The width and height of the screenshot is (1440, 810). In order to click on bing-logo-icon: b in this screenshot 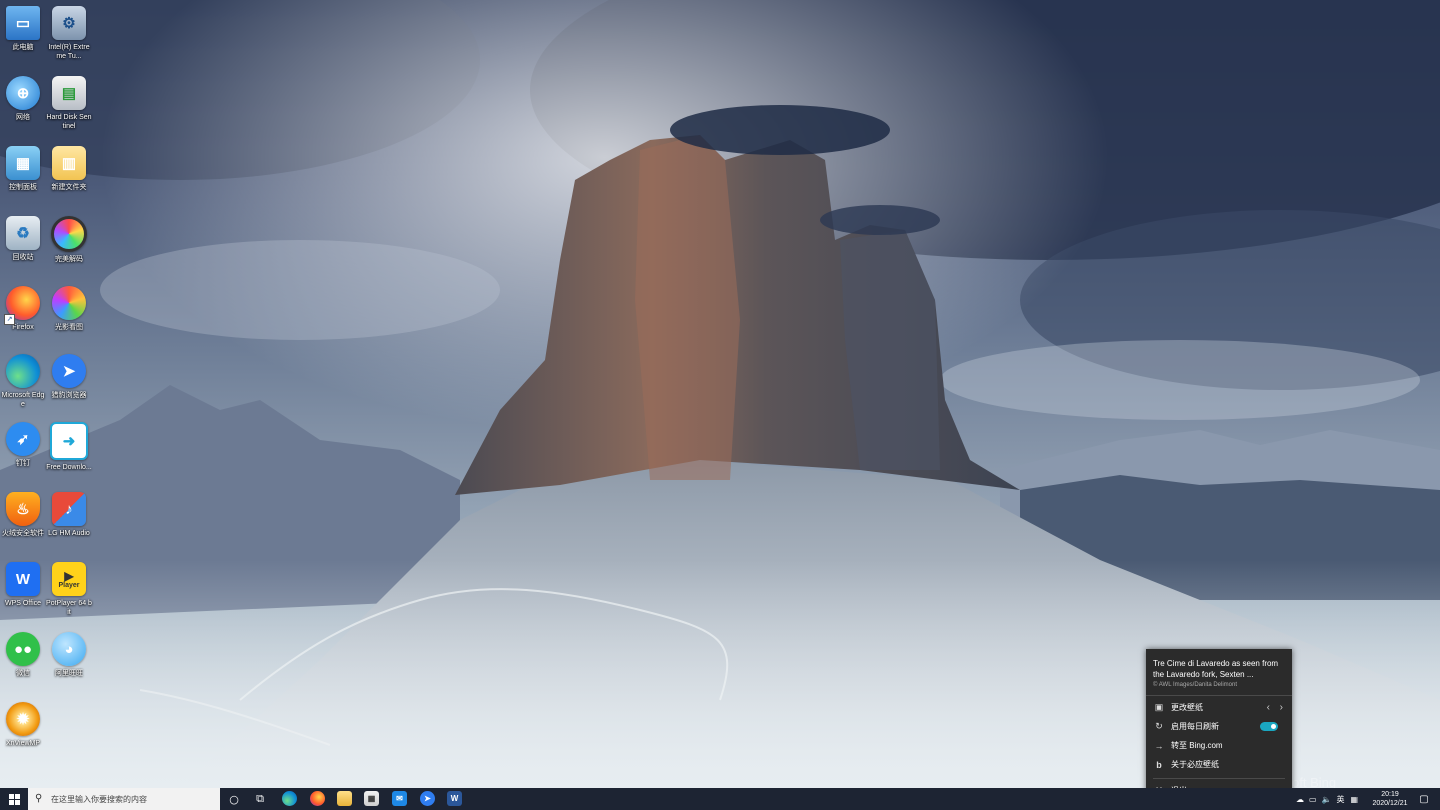, I will do `click(1159, 764)`.